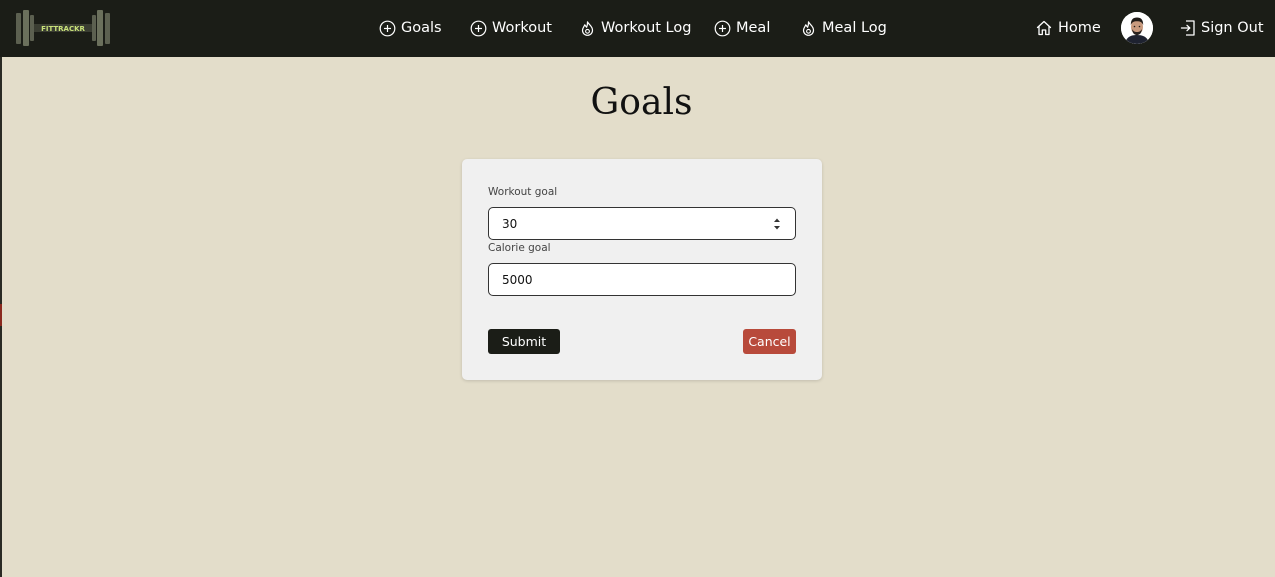 The height and width of the screenshot is (577, 1275). I want to click on brand-logo: FITTRACKR, so click(63, 28).